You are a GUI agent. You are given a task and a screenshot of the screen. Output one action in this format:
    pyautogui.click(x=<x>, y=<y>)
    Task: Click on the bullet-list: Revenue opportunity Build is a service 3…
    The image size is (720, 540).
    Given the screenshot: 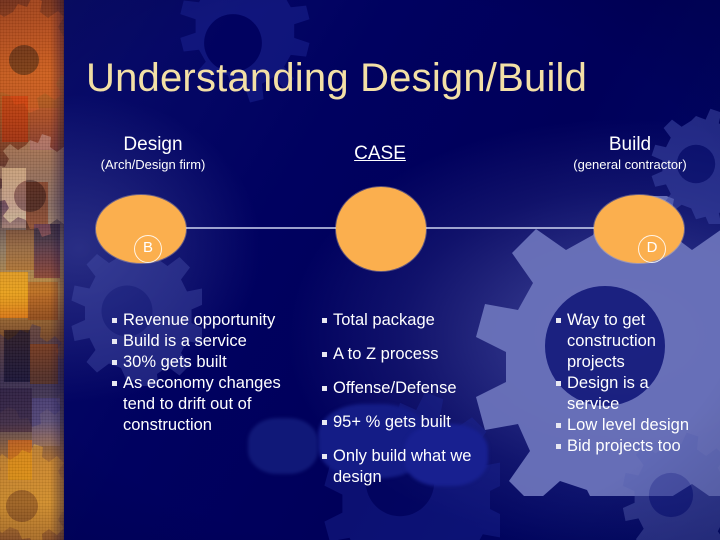 What is the action you would take?
    pyautogui.click(x=198, y=373)
    